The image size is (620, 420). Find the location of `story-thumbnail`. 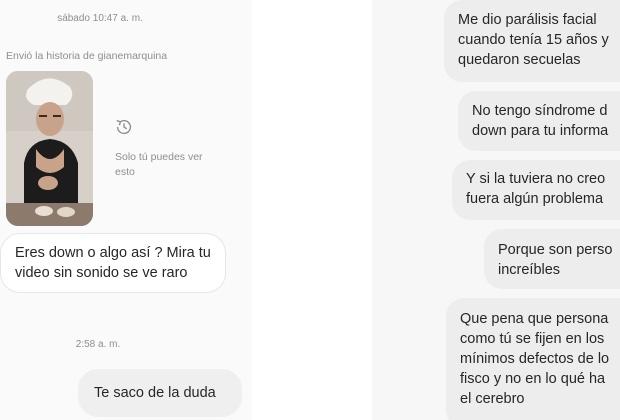

story-thumbnail is located at coordinates (49, 148).